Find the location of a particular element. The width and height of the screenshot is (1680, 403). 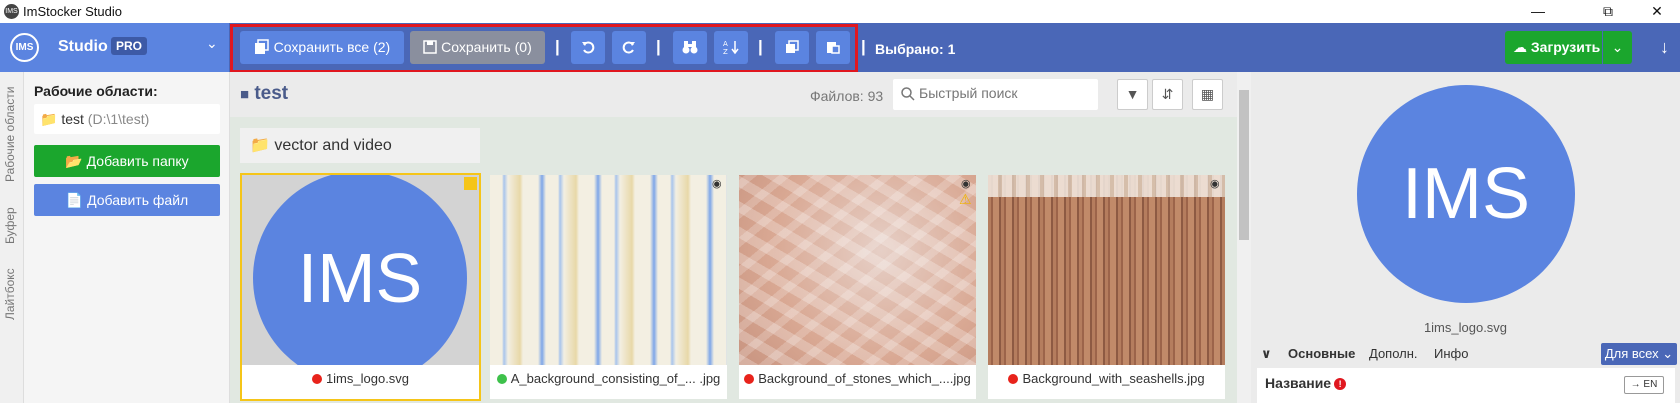

properties-tabs: ∨ Основные Дополн. Инфо Для всех ⌄ is located at coordinates (1465, 354).